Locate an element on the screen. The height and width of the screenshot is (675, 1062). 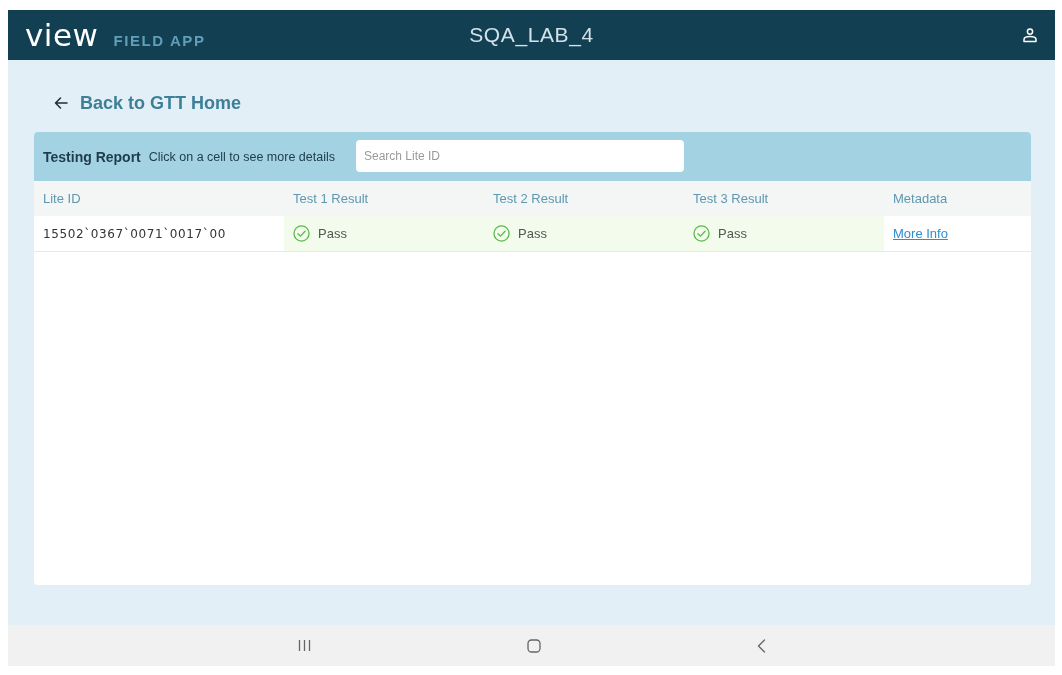
back-link: Back to GTT Home is located at coordinates (148, 103).